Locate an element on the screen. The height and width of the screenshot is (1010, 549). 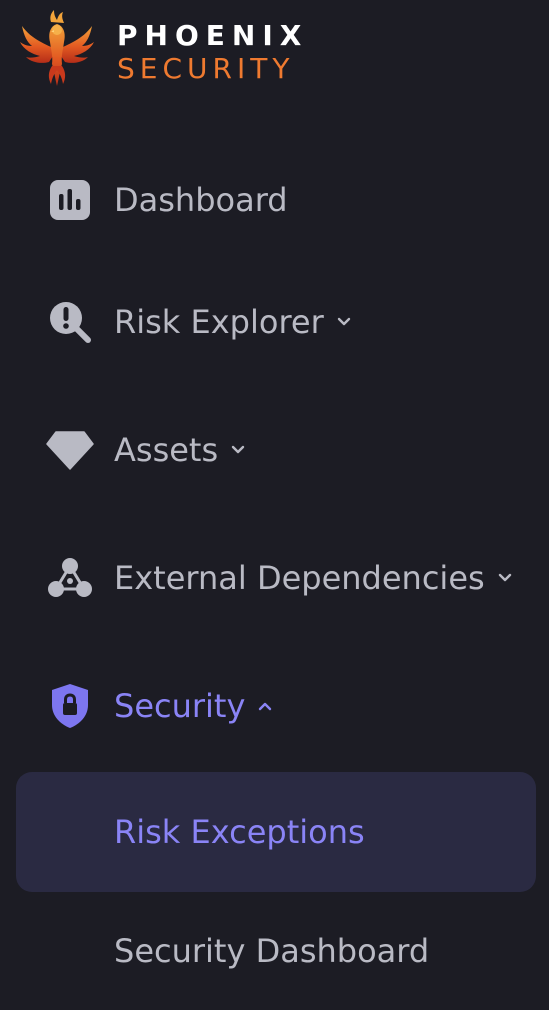
sidebar-item-label-text: Assets is located at coordinates (166, 450).